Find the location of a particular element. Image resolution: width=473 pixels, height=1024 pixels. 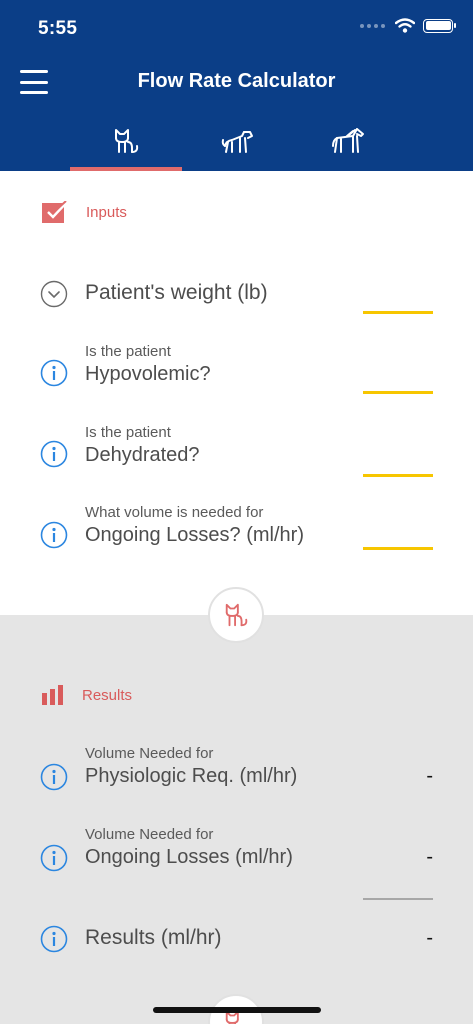

hypovolemic-sub: Is the patient is located at coordinates (128, 351).